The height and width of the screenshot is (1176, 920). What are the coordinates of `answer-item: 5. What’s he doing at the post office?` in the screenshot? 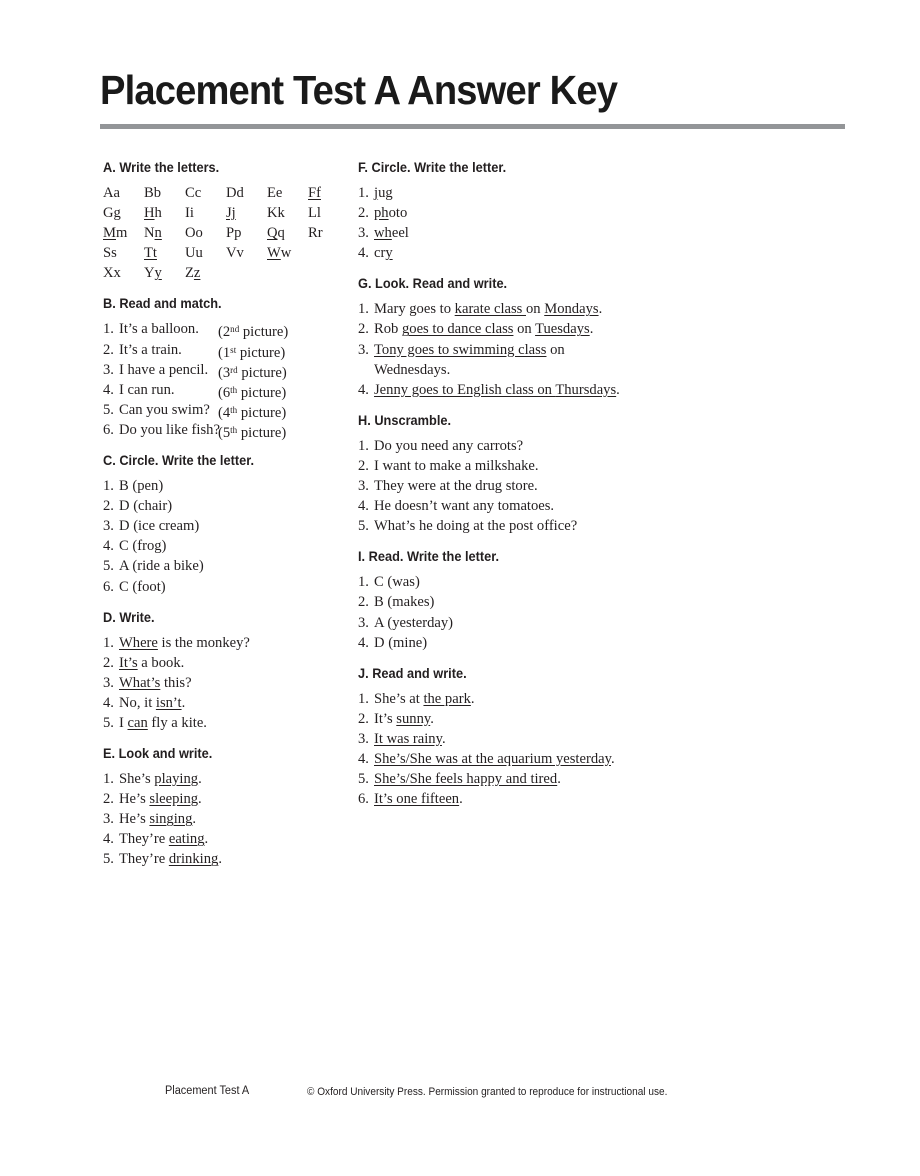 It's located at (489, 526).